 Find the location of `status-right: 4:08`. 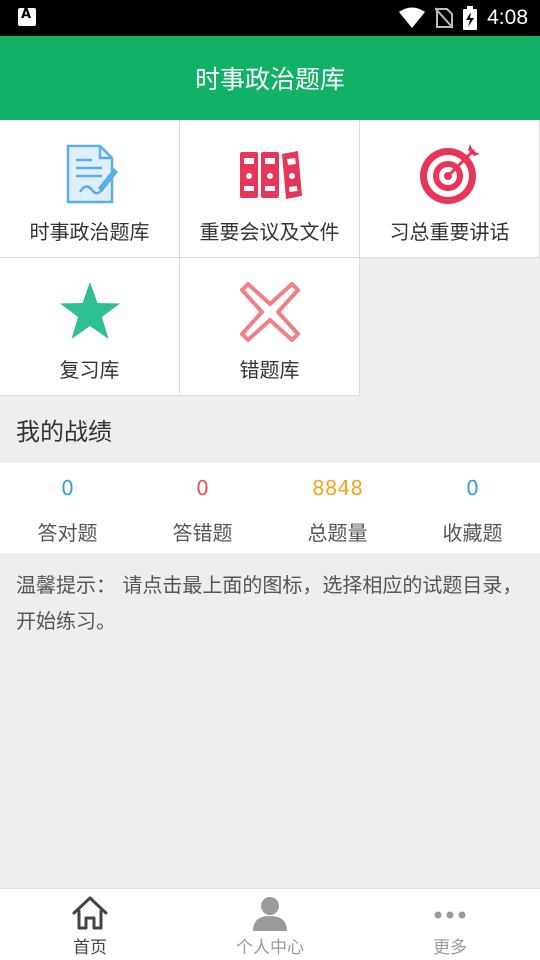

status-right: 4:08 is located at coordinates (463, 18).